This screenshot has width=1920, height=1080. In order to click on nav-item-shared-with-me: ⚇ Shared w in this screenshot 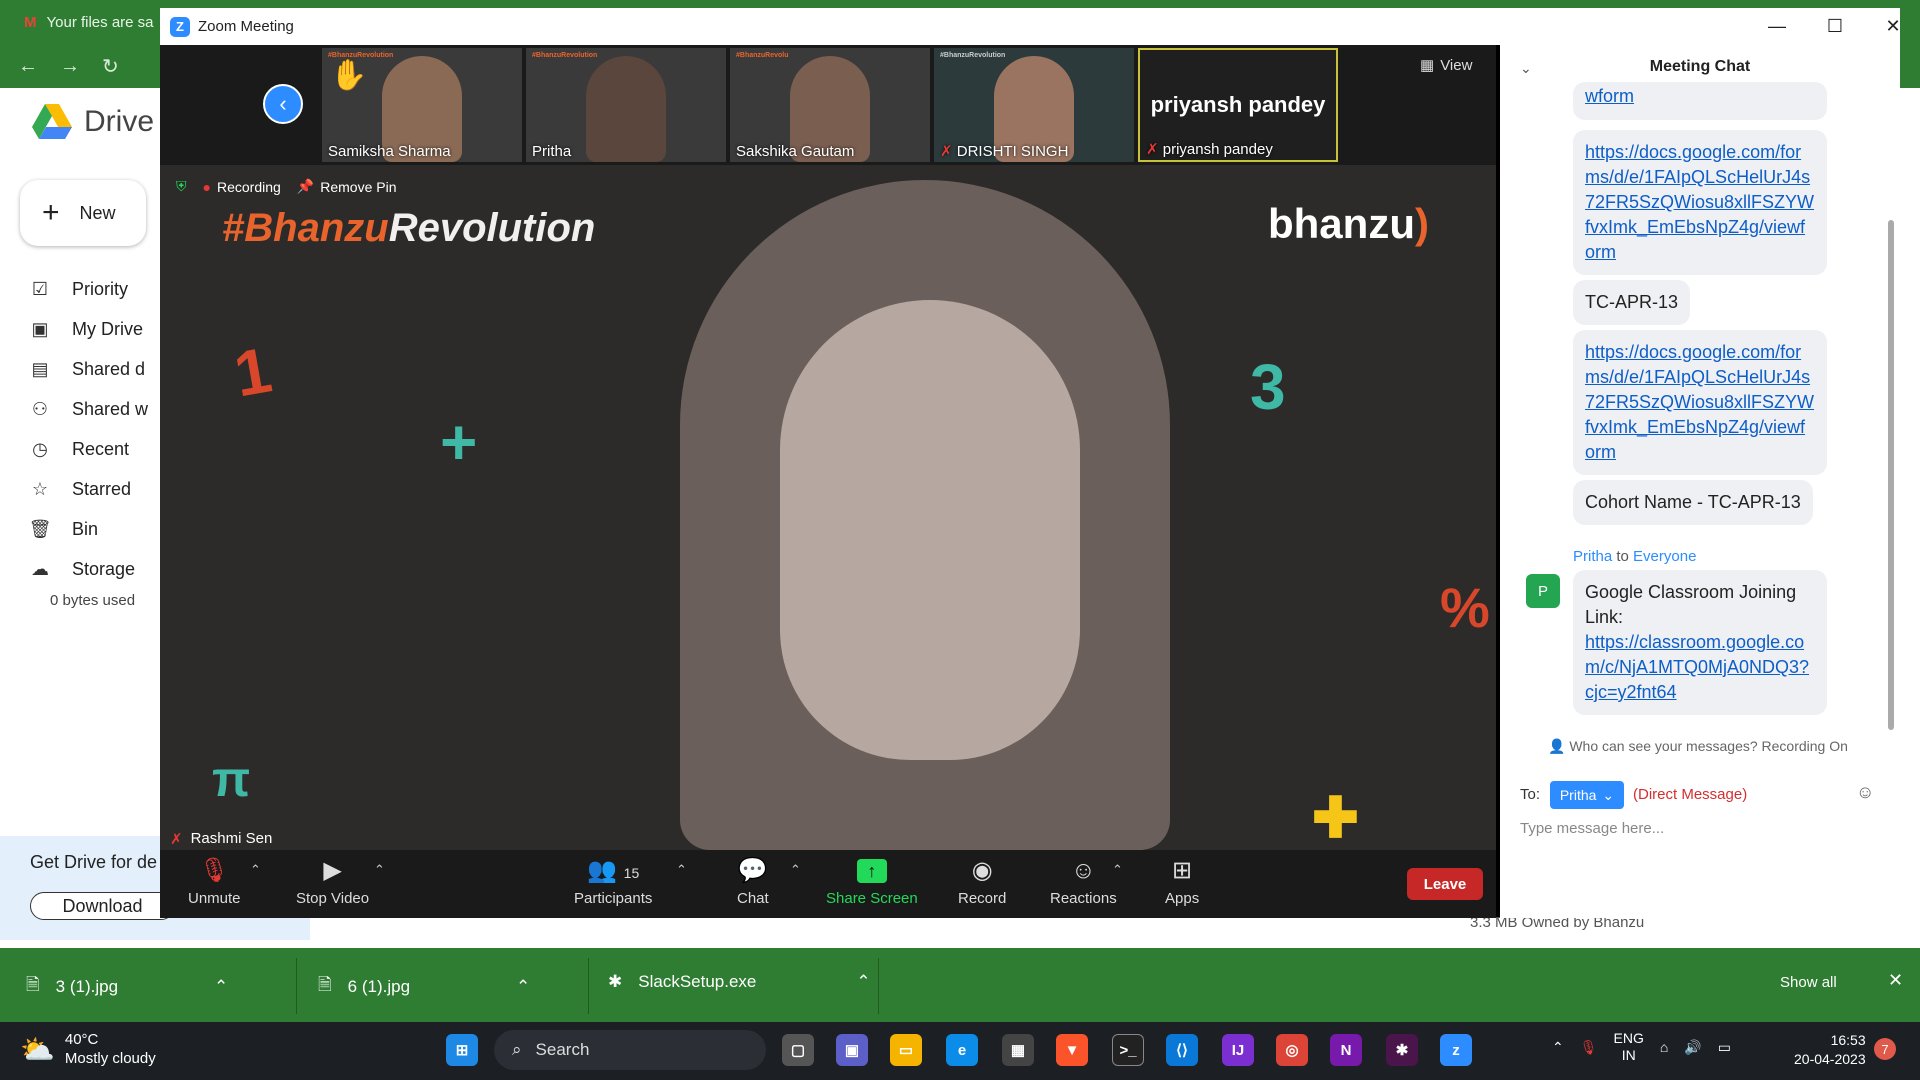, I will do `click(87, 409)`.